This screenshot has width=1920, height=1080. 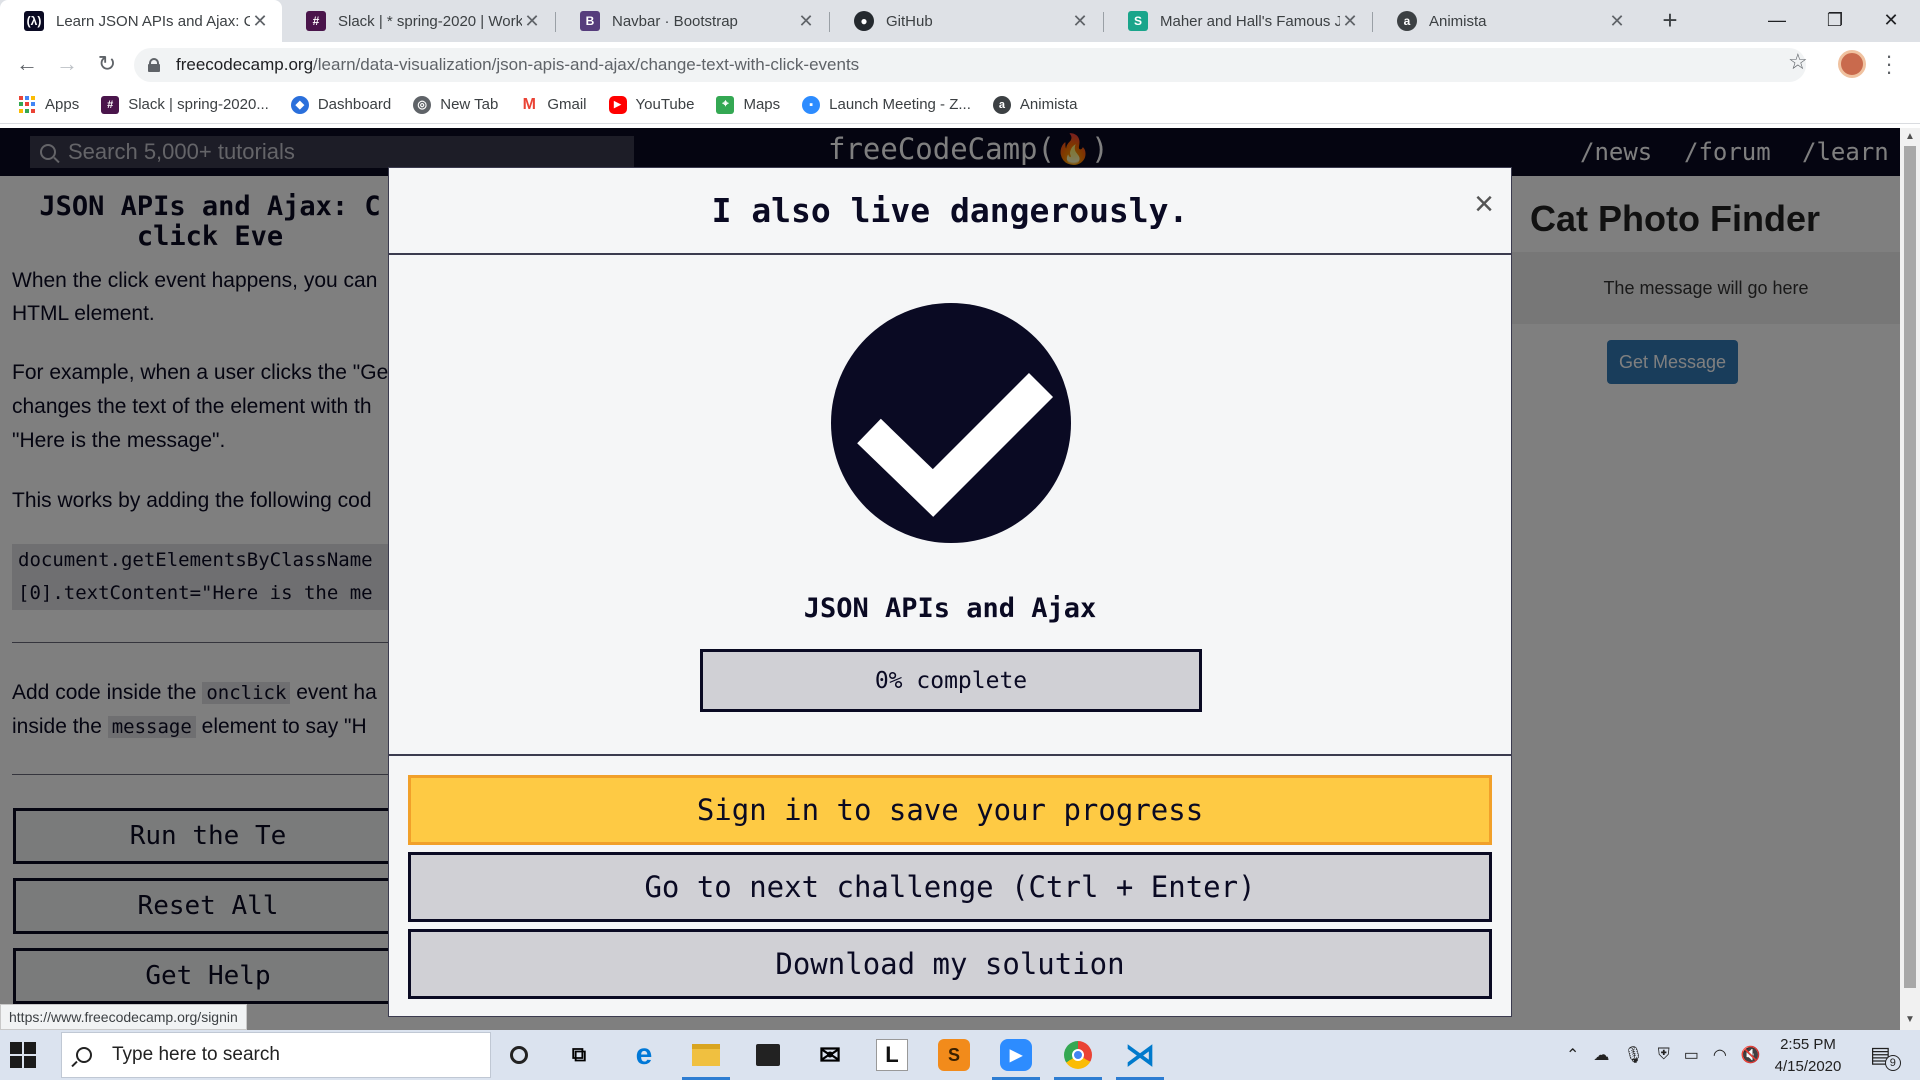 I want to click on reload-icon: ↻, so click(x=107, y=65).